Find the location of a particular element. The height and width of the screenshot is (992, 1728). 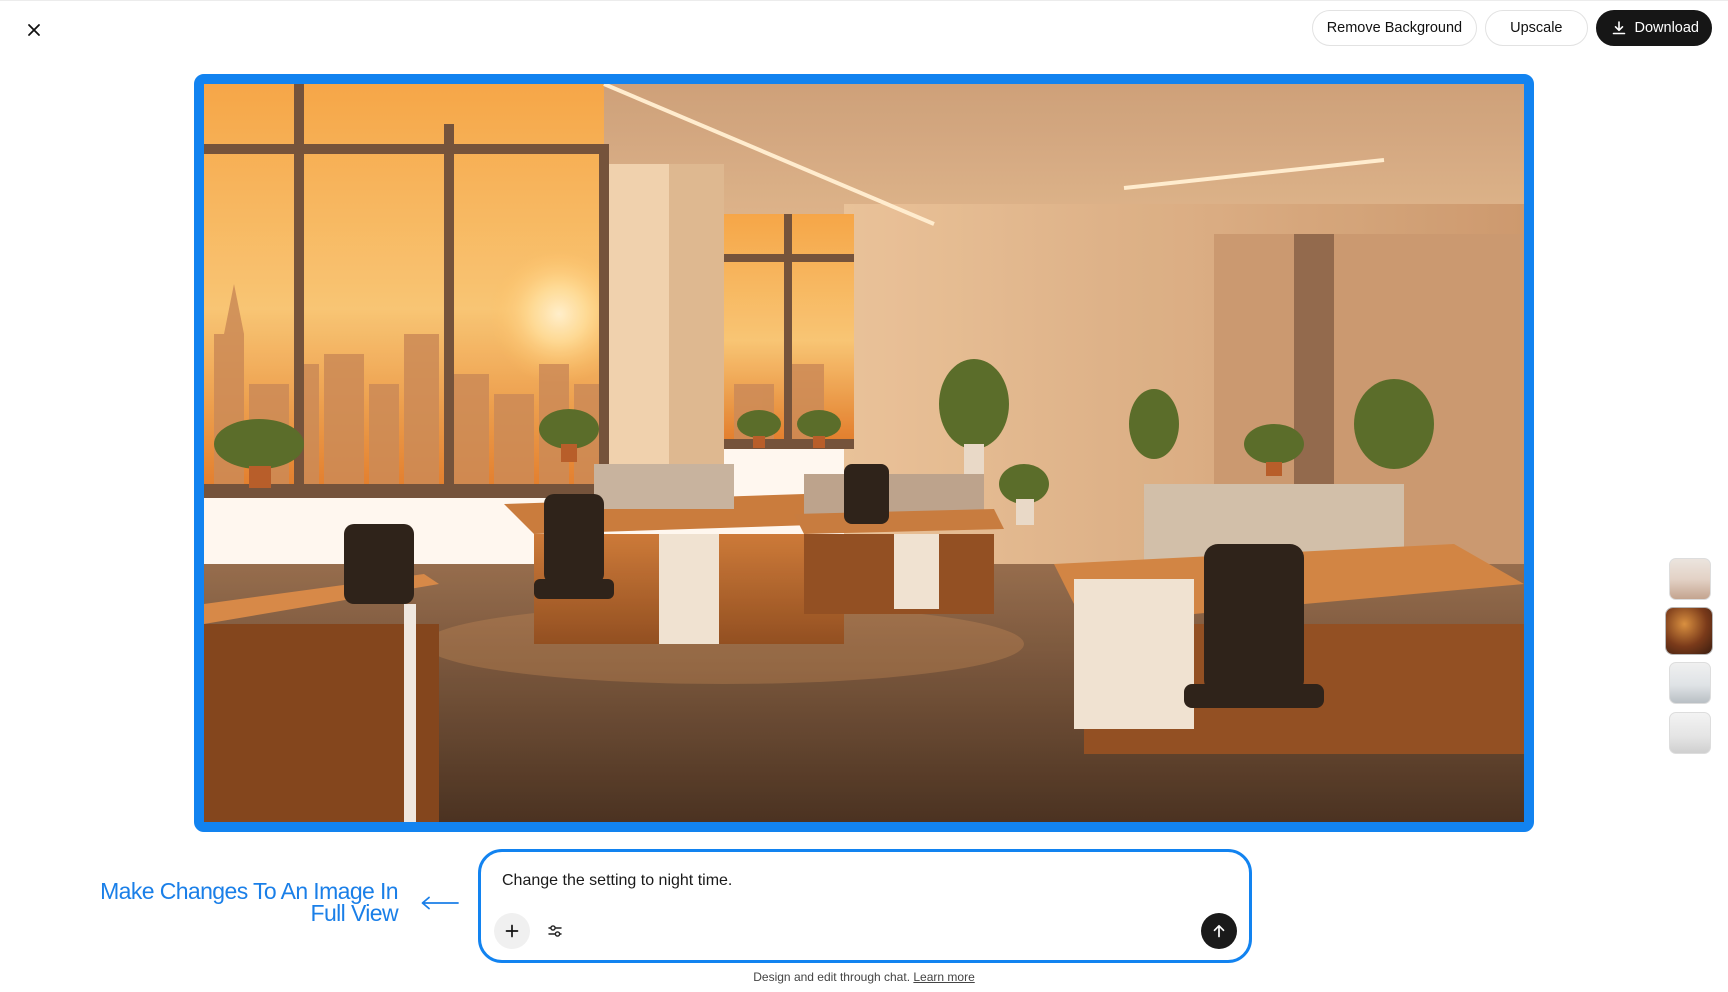

download-button: Download is located at coordinates (1653, 28).